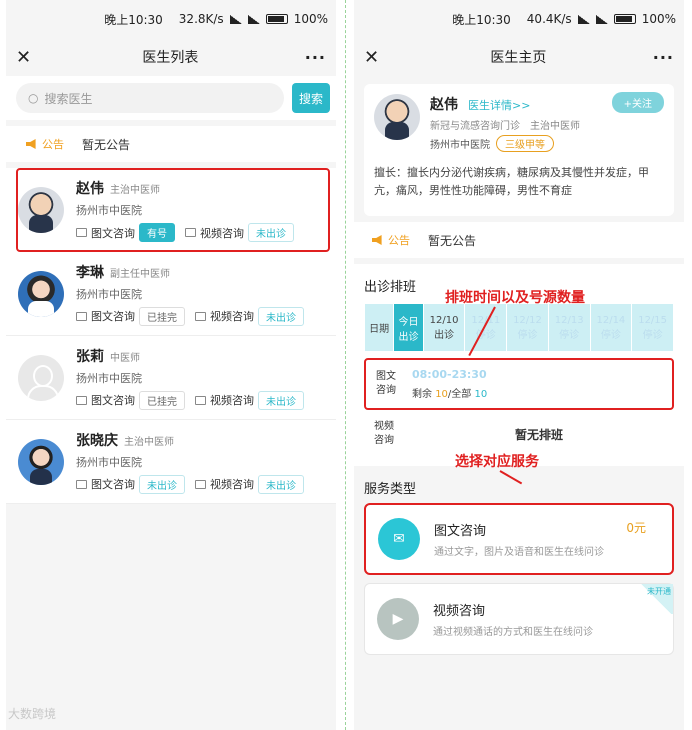  I want to click on page-title: 医生主页, so click(518, 58).